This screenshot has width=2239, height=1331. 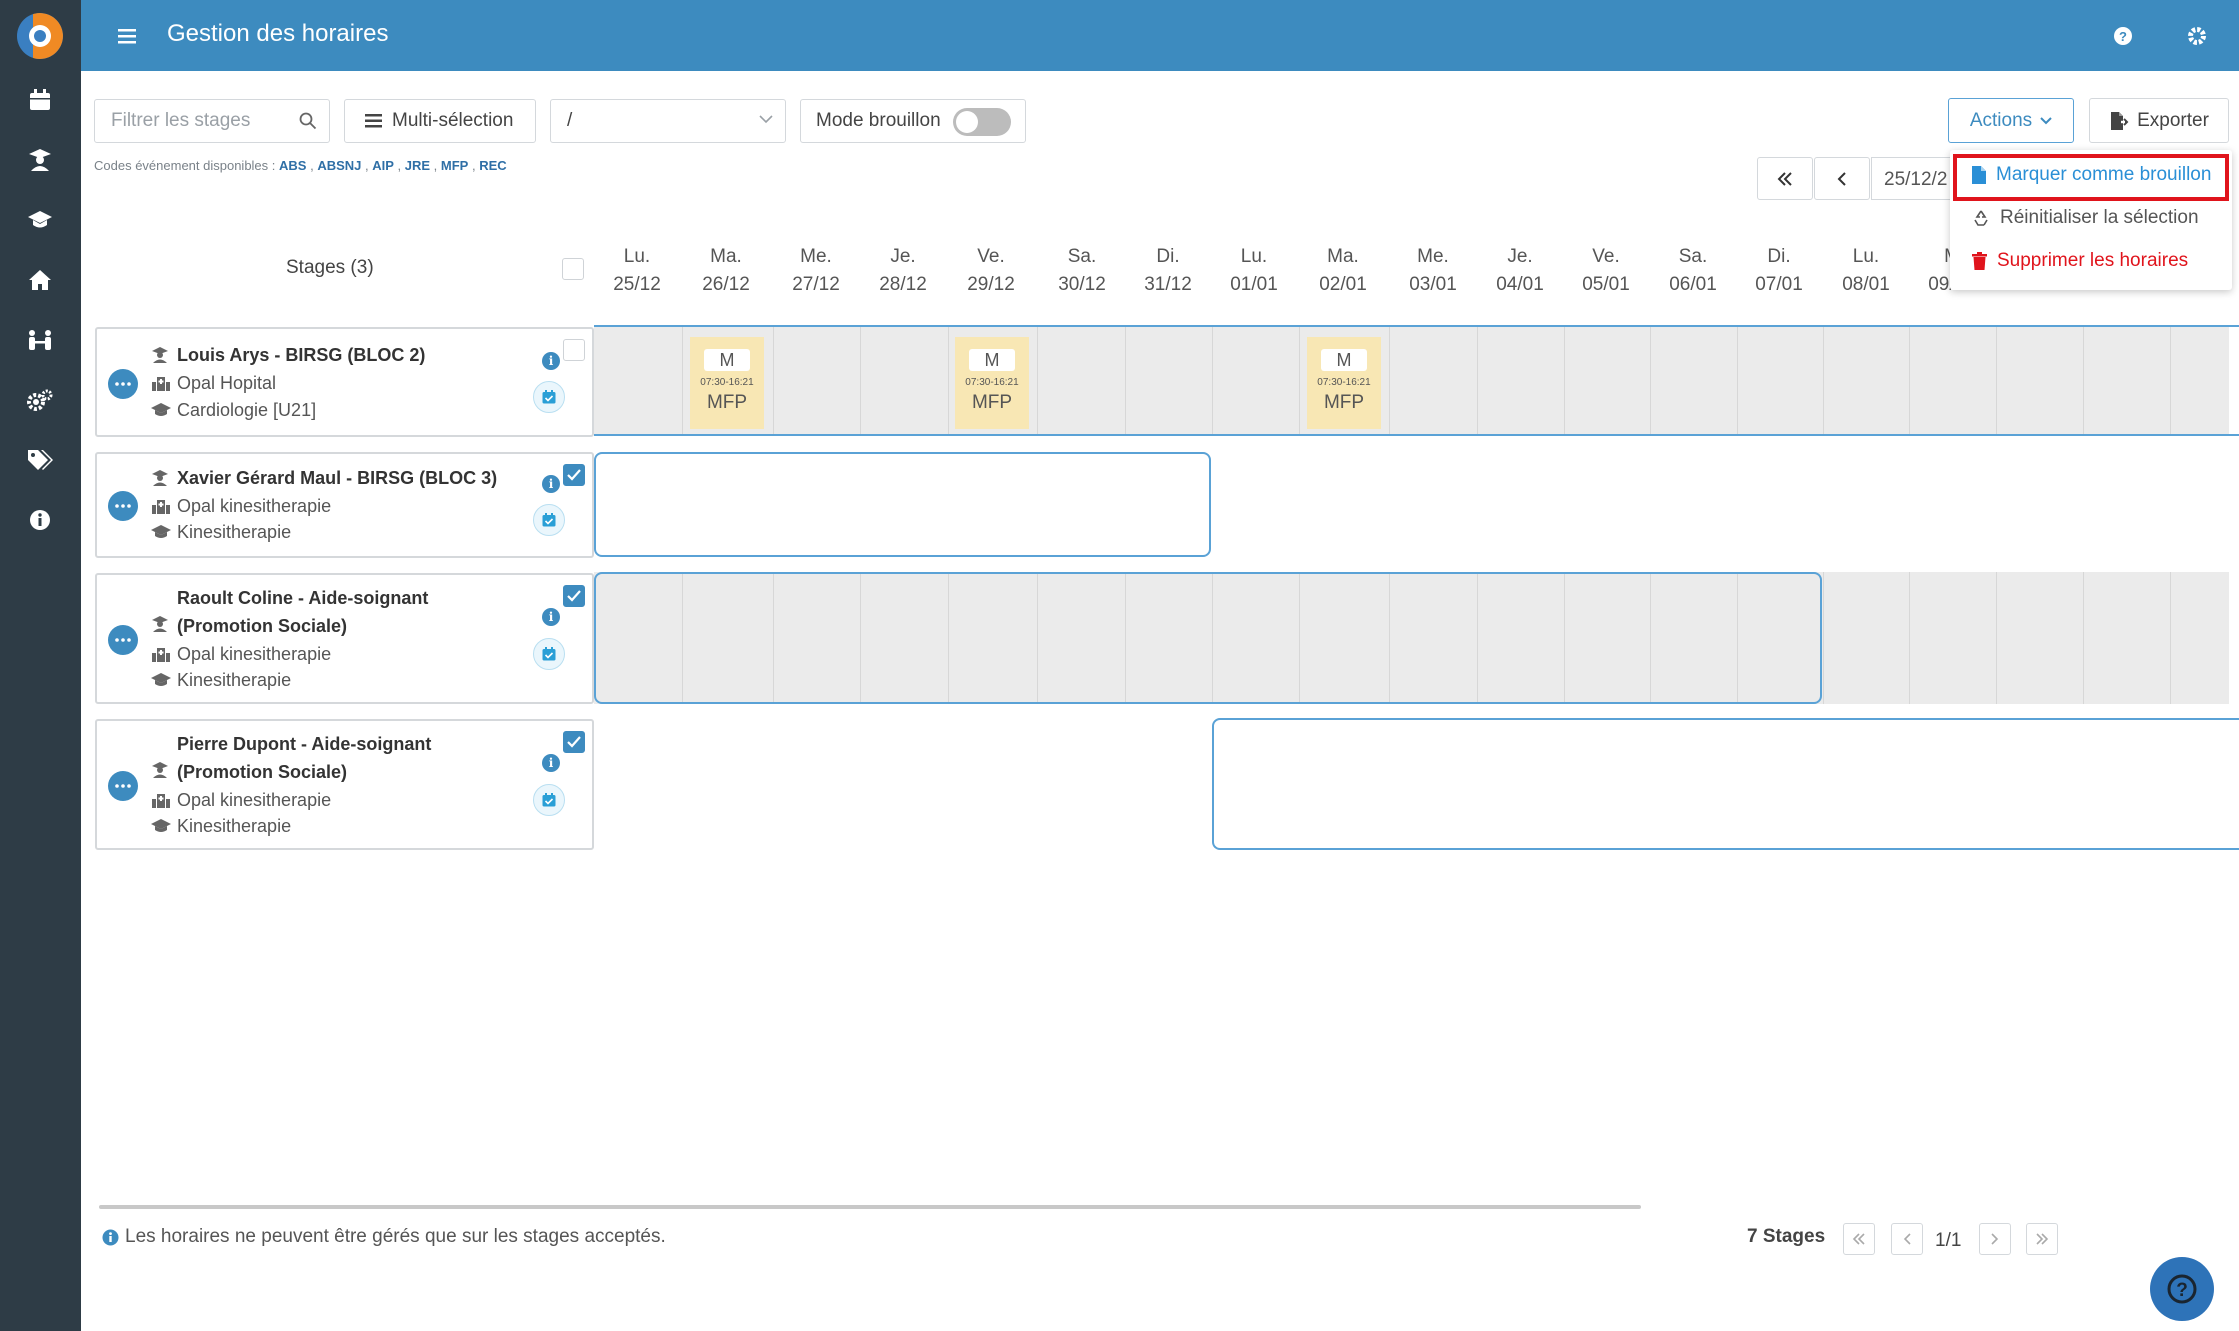 I want to click on day-name: Di., so click(x=1168, y=256).